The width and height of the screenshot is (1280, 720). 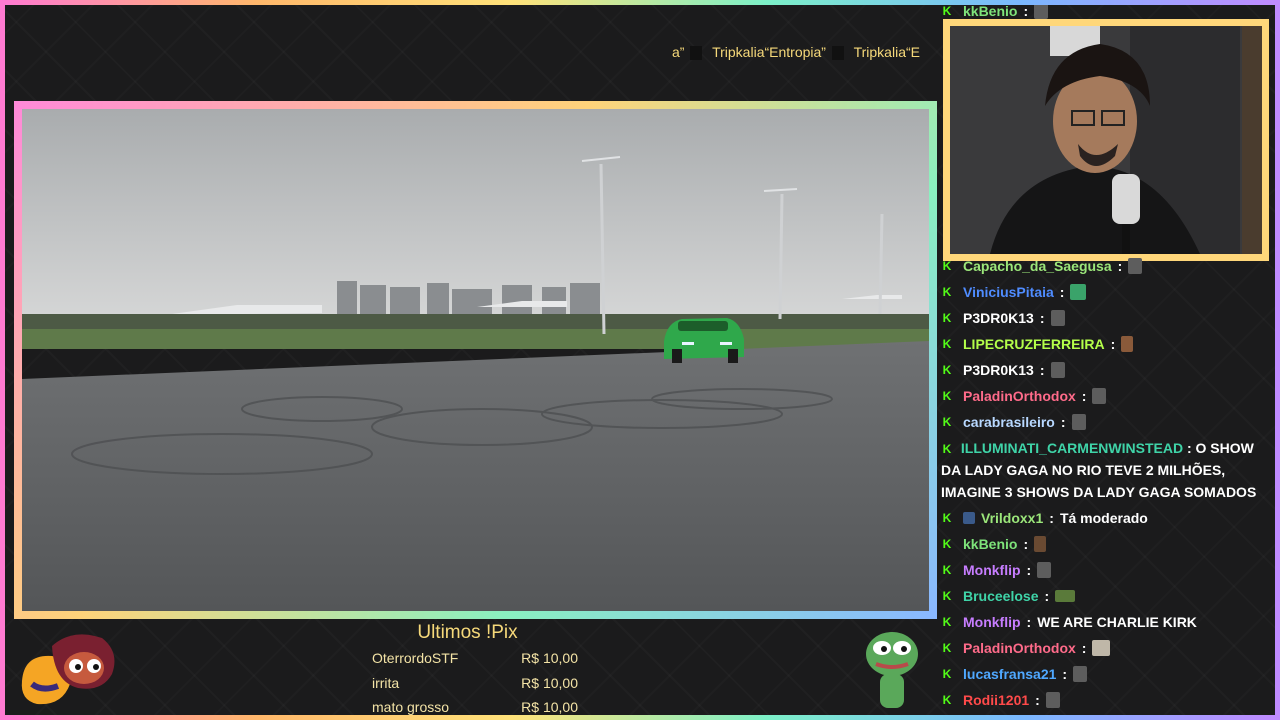 I want to click on pix-donor: OterrordoSTF, so click(x=415, y=658).